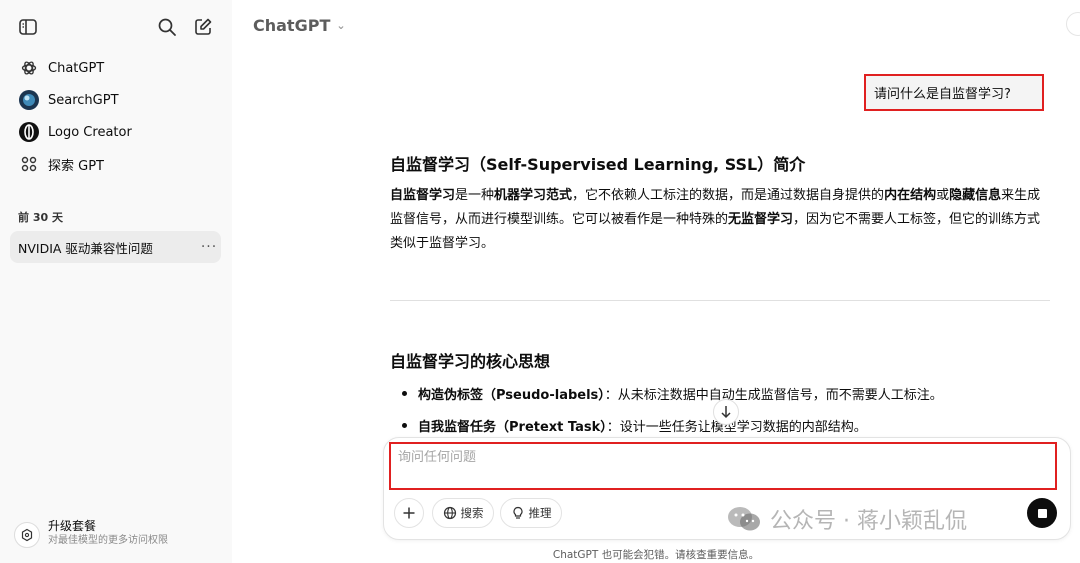 This screenshot has width=1080, height=563. Describe the element at coordinates (72, 526) in the screenshot. I see `upgrade-title: 升级套餐` at that location.